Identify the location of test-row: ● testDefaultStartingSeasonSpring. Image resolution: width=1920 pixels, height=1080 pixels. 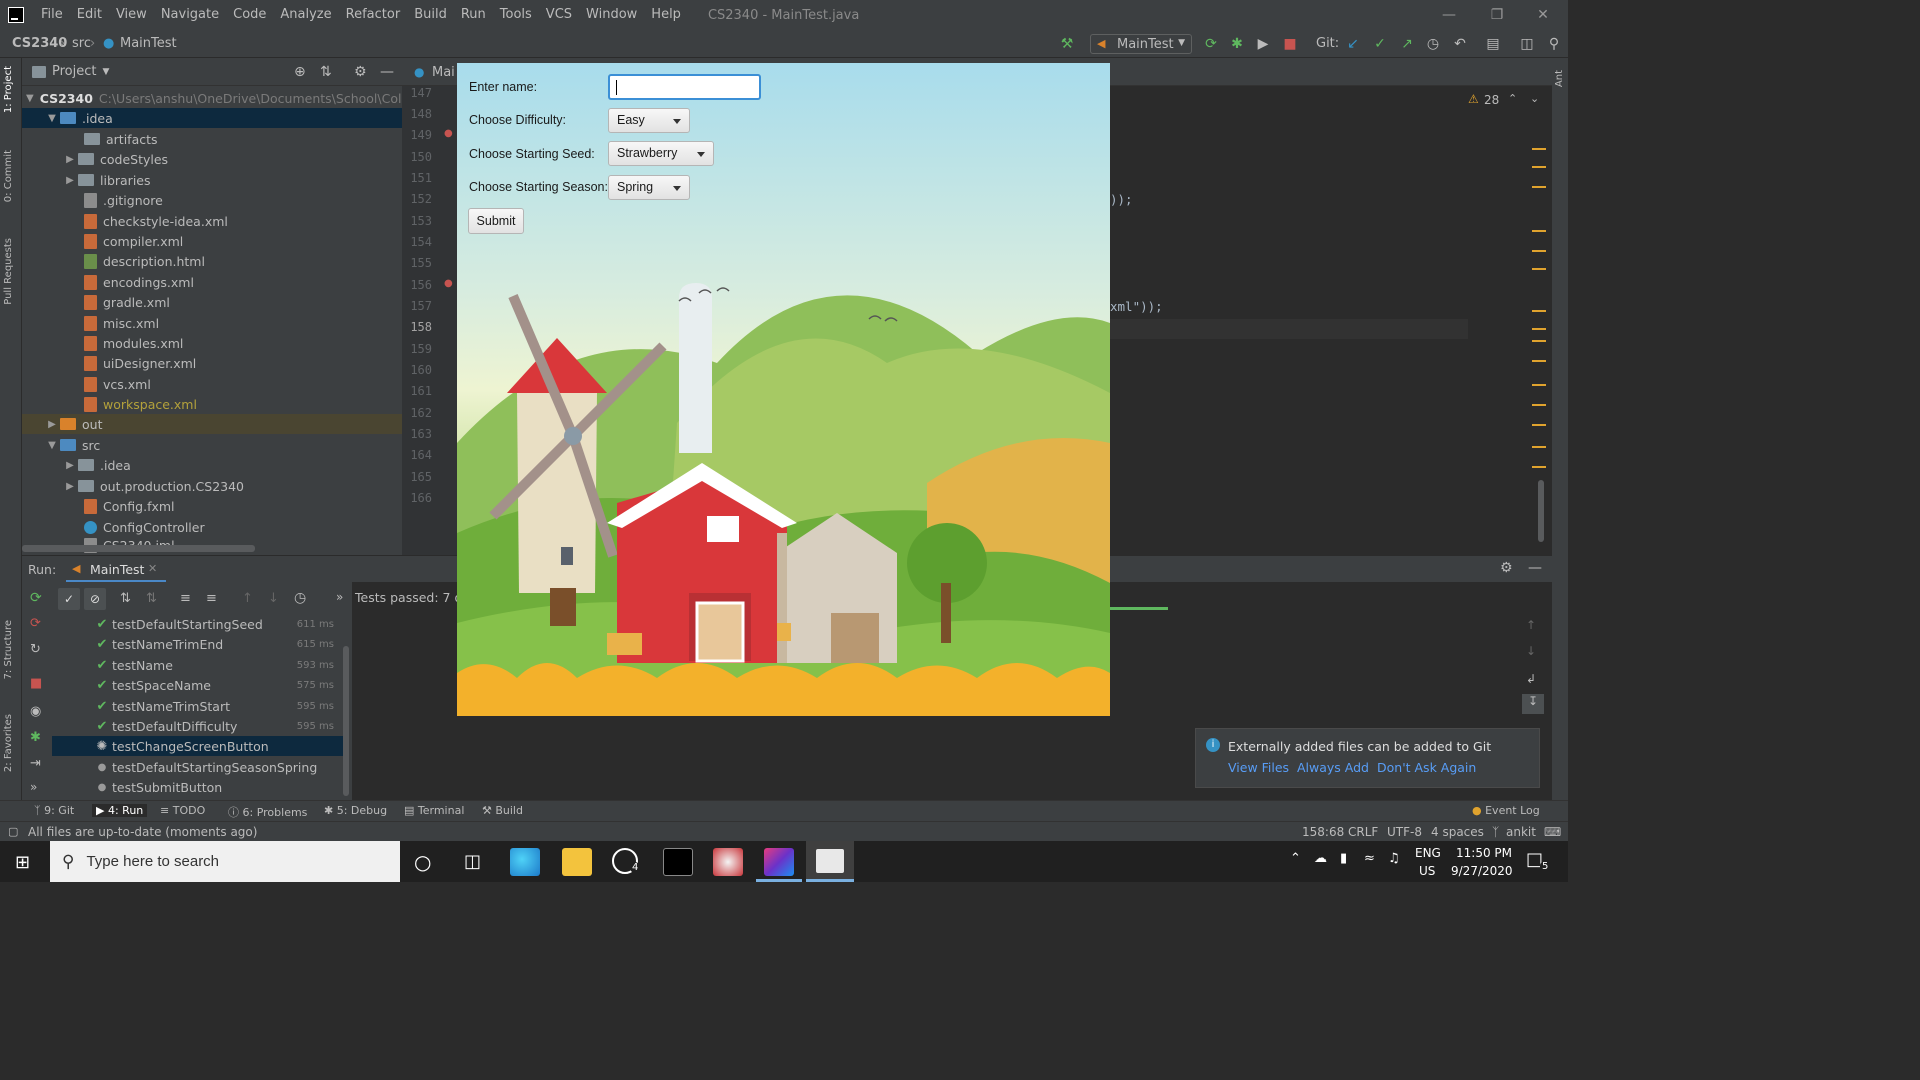
(199, 767).